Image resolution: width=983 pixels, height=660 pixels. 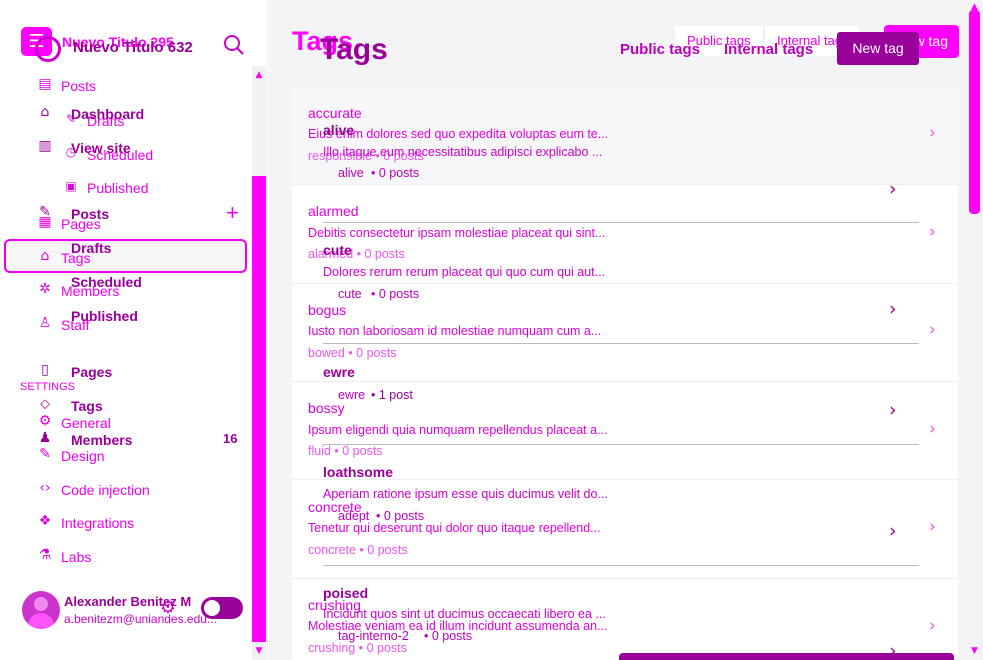 What do you see at coordinates (48, 49) in the screenshot?
I see `site-logo` at bounding box center [48, 49].